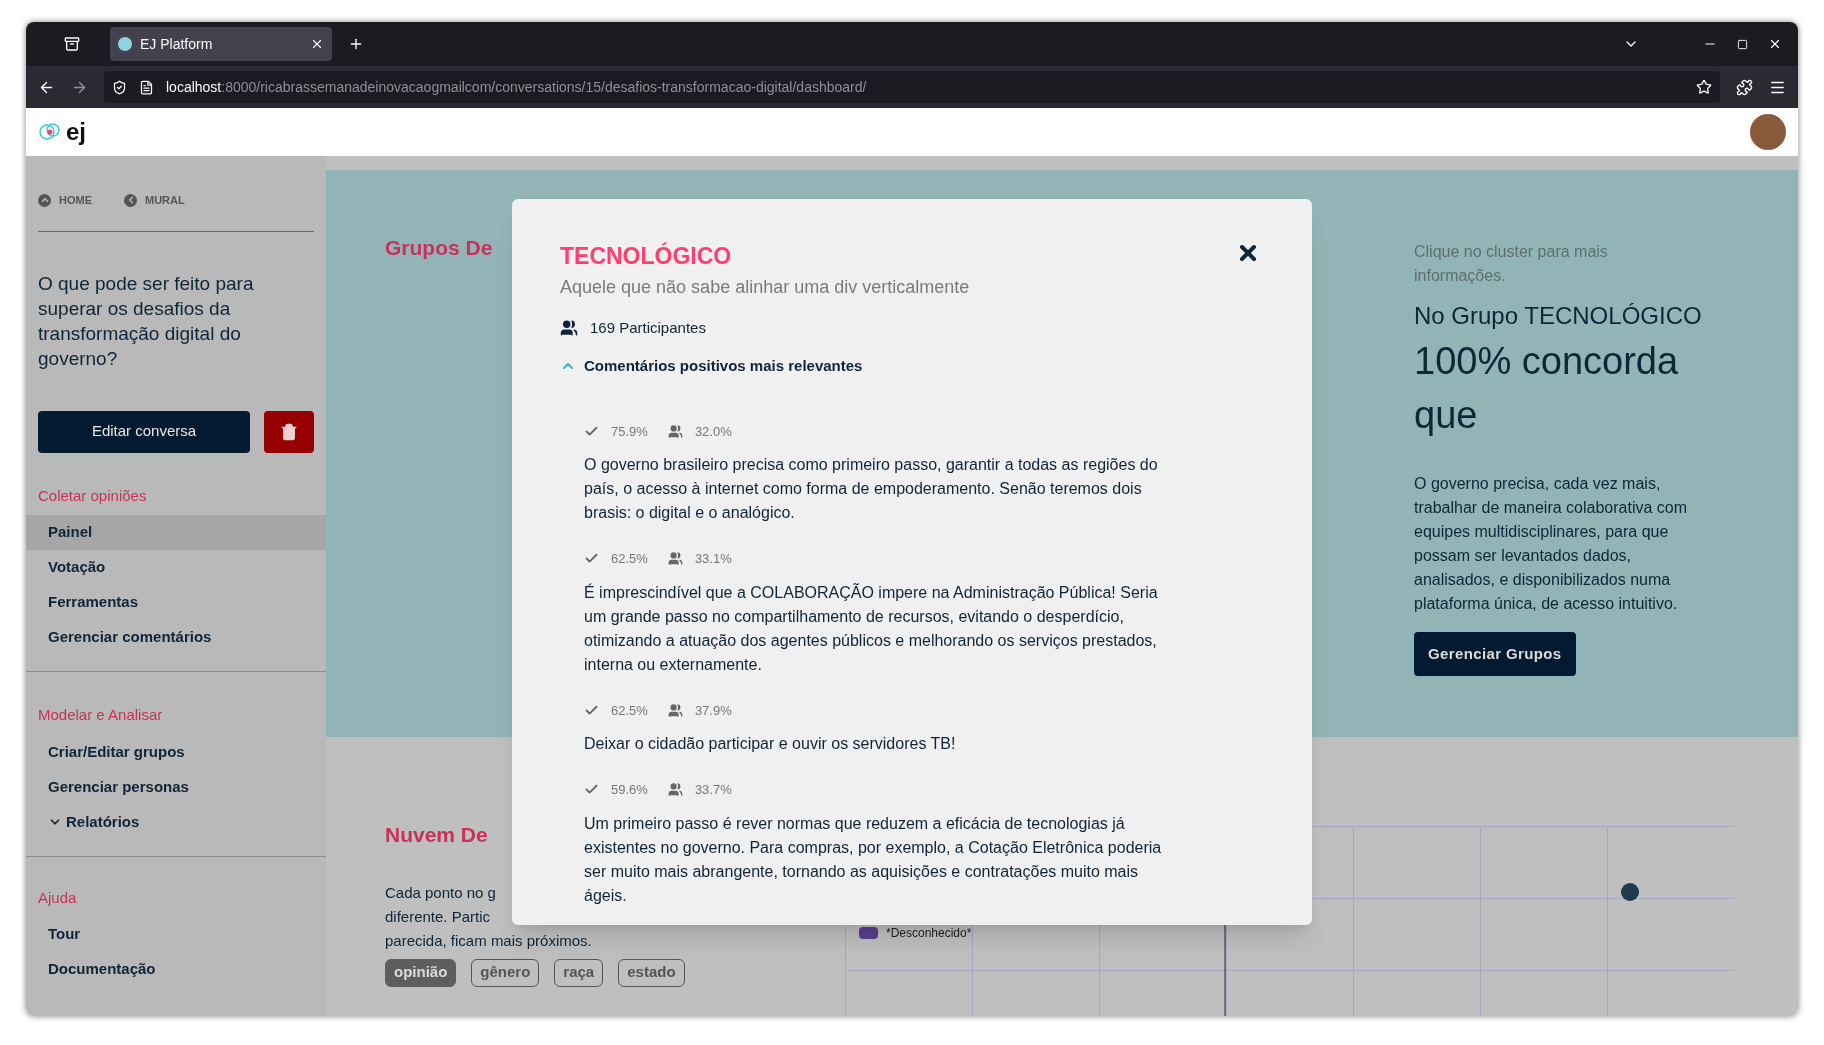  I want to click on url-text: localhost:8000/ricabrassemanadeinovacaogmailcom/conversations/15/desafios-transformacao-digital/dashboard/, so click(517, 87).